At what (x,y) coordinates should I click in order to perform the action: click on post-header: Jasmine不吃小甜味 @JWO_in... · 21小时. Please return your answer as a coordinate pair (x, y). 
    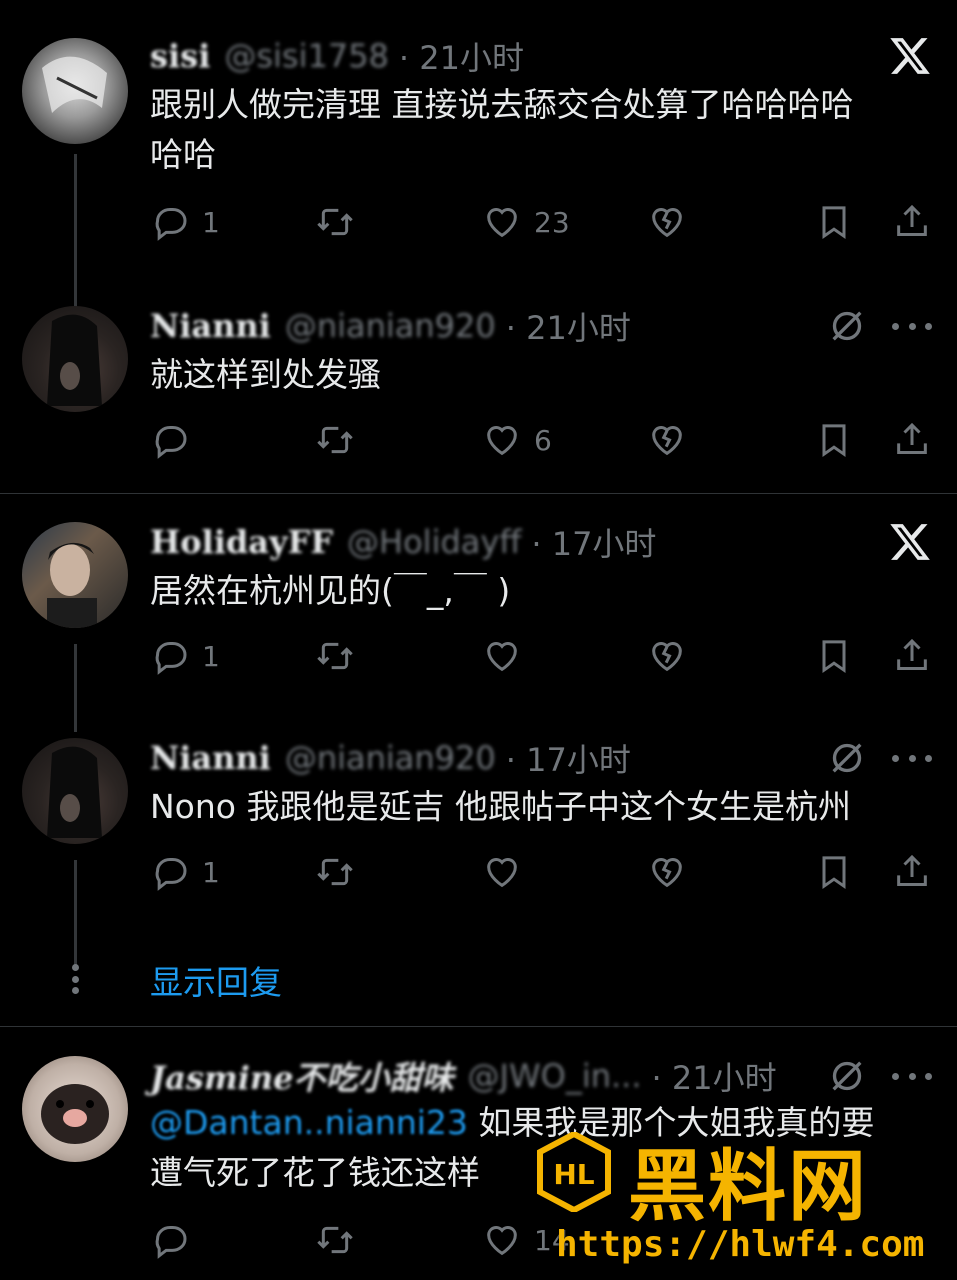
    Looking at the image, I should click on (463, 1076).